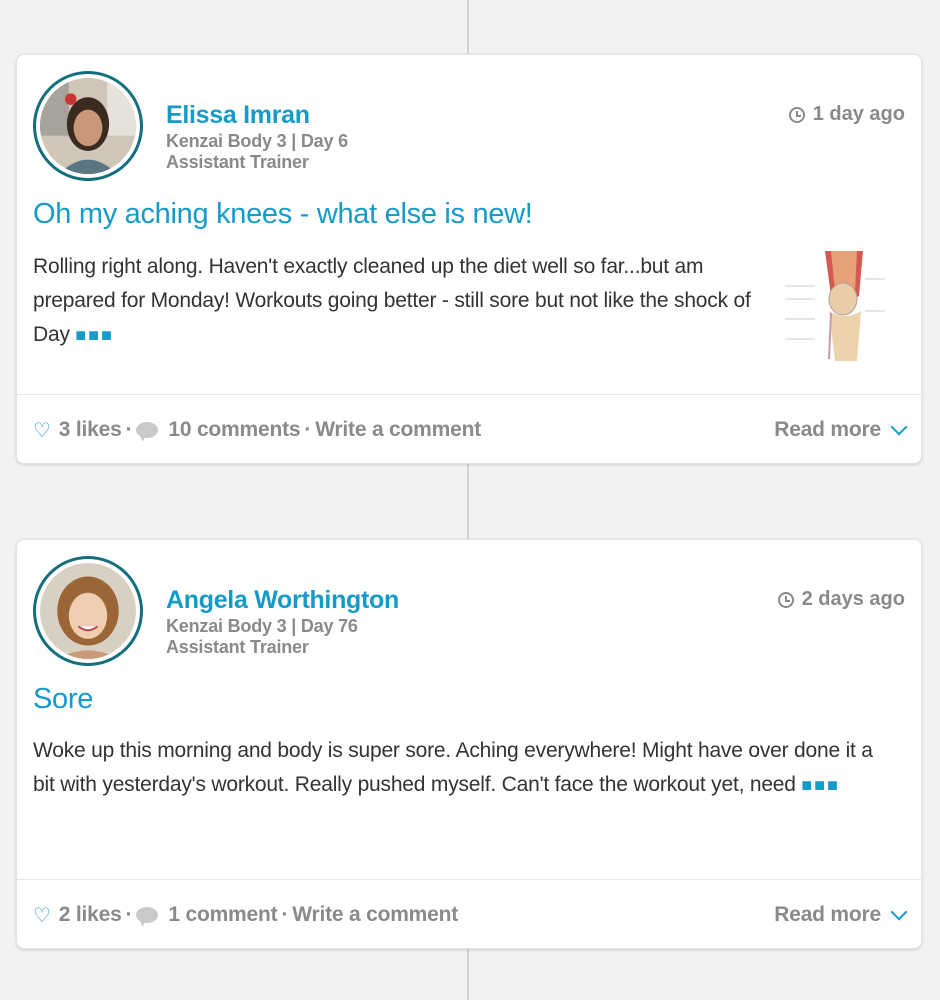  What do you see at coordinates (282, 600) in the screenshot?
I see `author-name: Angela Worthington` at bounding box center [282, 600].